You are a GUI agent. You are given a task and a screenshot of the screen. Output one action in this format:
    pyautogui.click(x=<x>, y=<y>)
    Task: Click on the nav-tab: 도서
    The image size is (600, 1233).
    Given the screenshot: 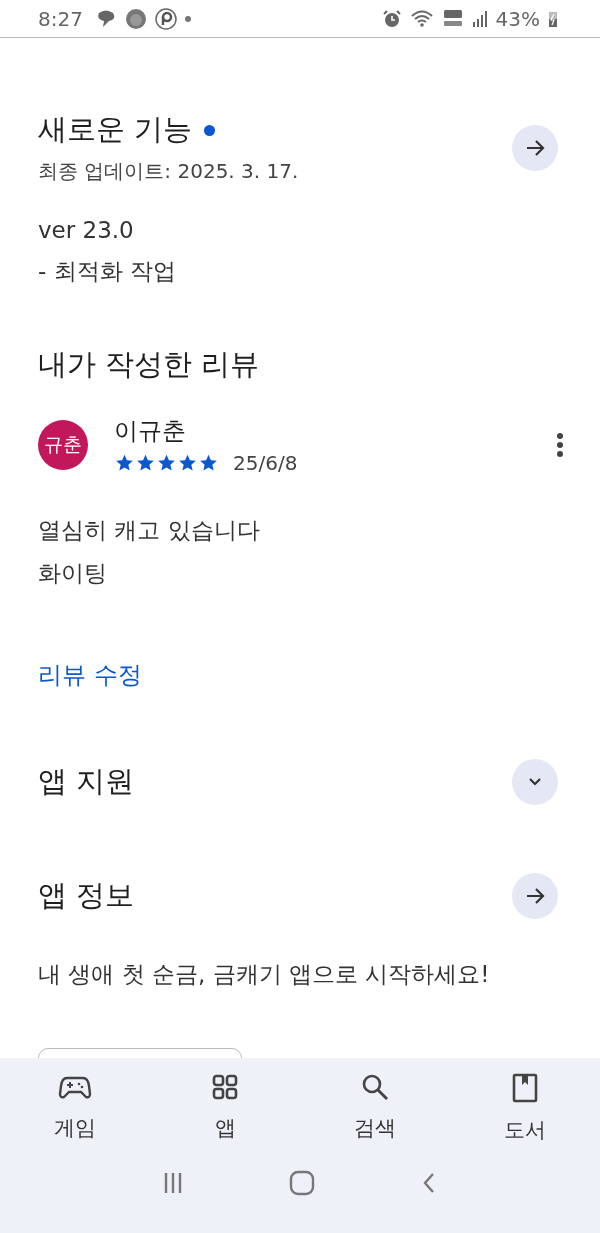 What is the action you would take?
    pyautogui.click(x=525, y=1108)
    